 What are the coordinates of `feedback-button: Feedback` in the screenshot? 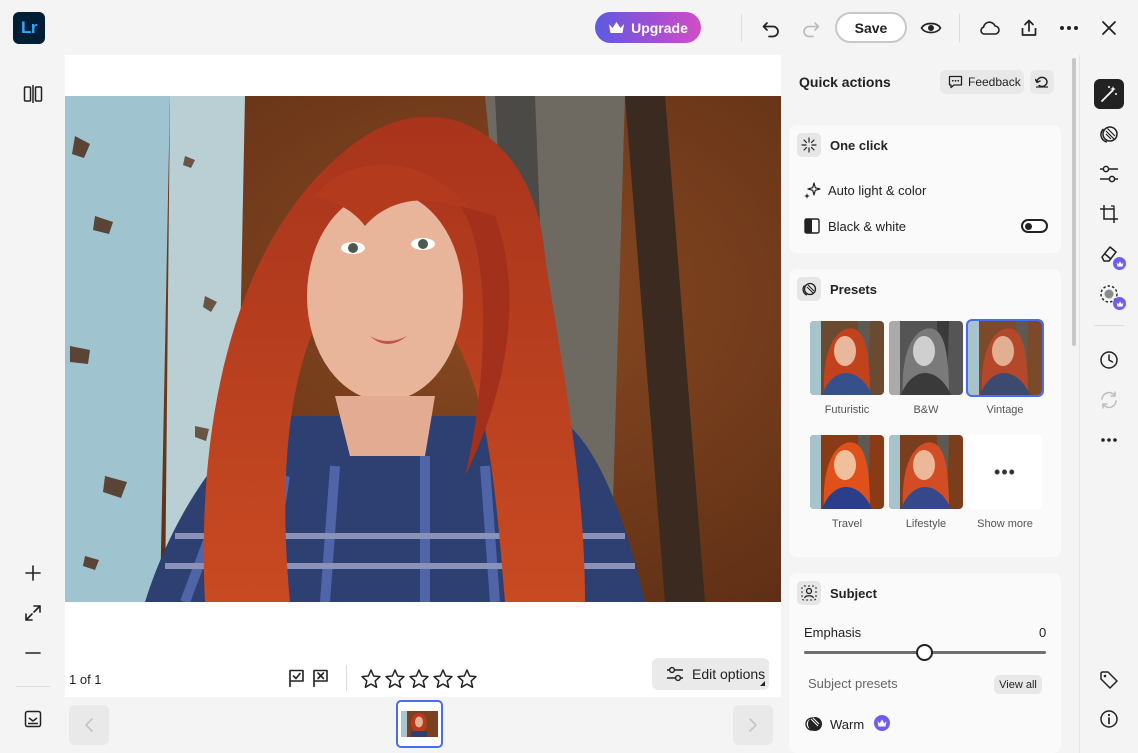 It's located at (982, 82).